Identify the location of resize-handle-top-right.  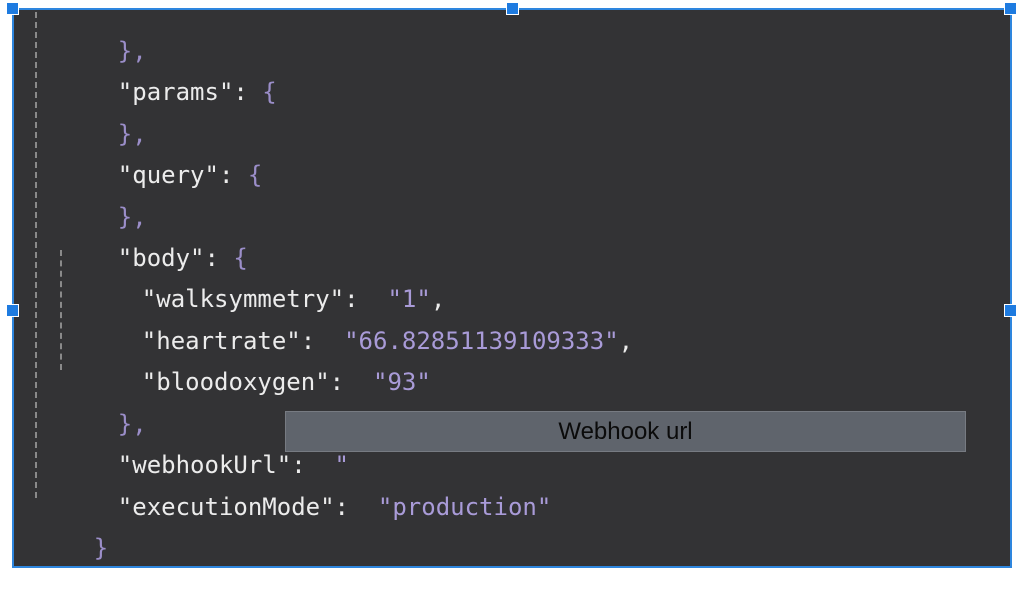
(1010, 8).